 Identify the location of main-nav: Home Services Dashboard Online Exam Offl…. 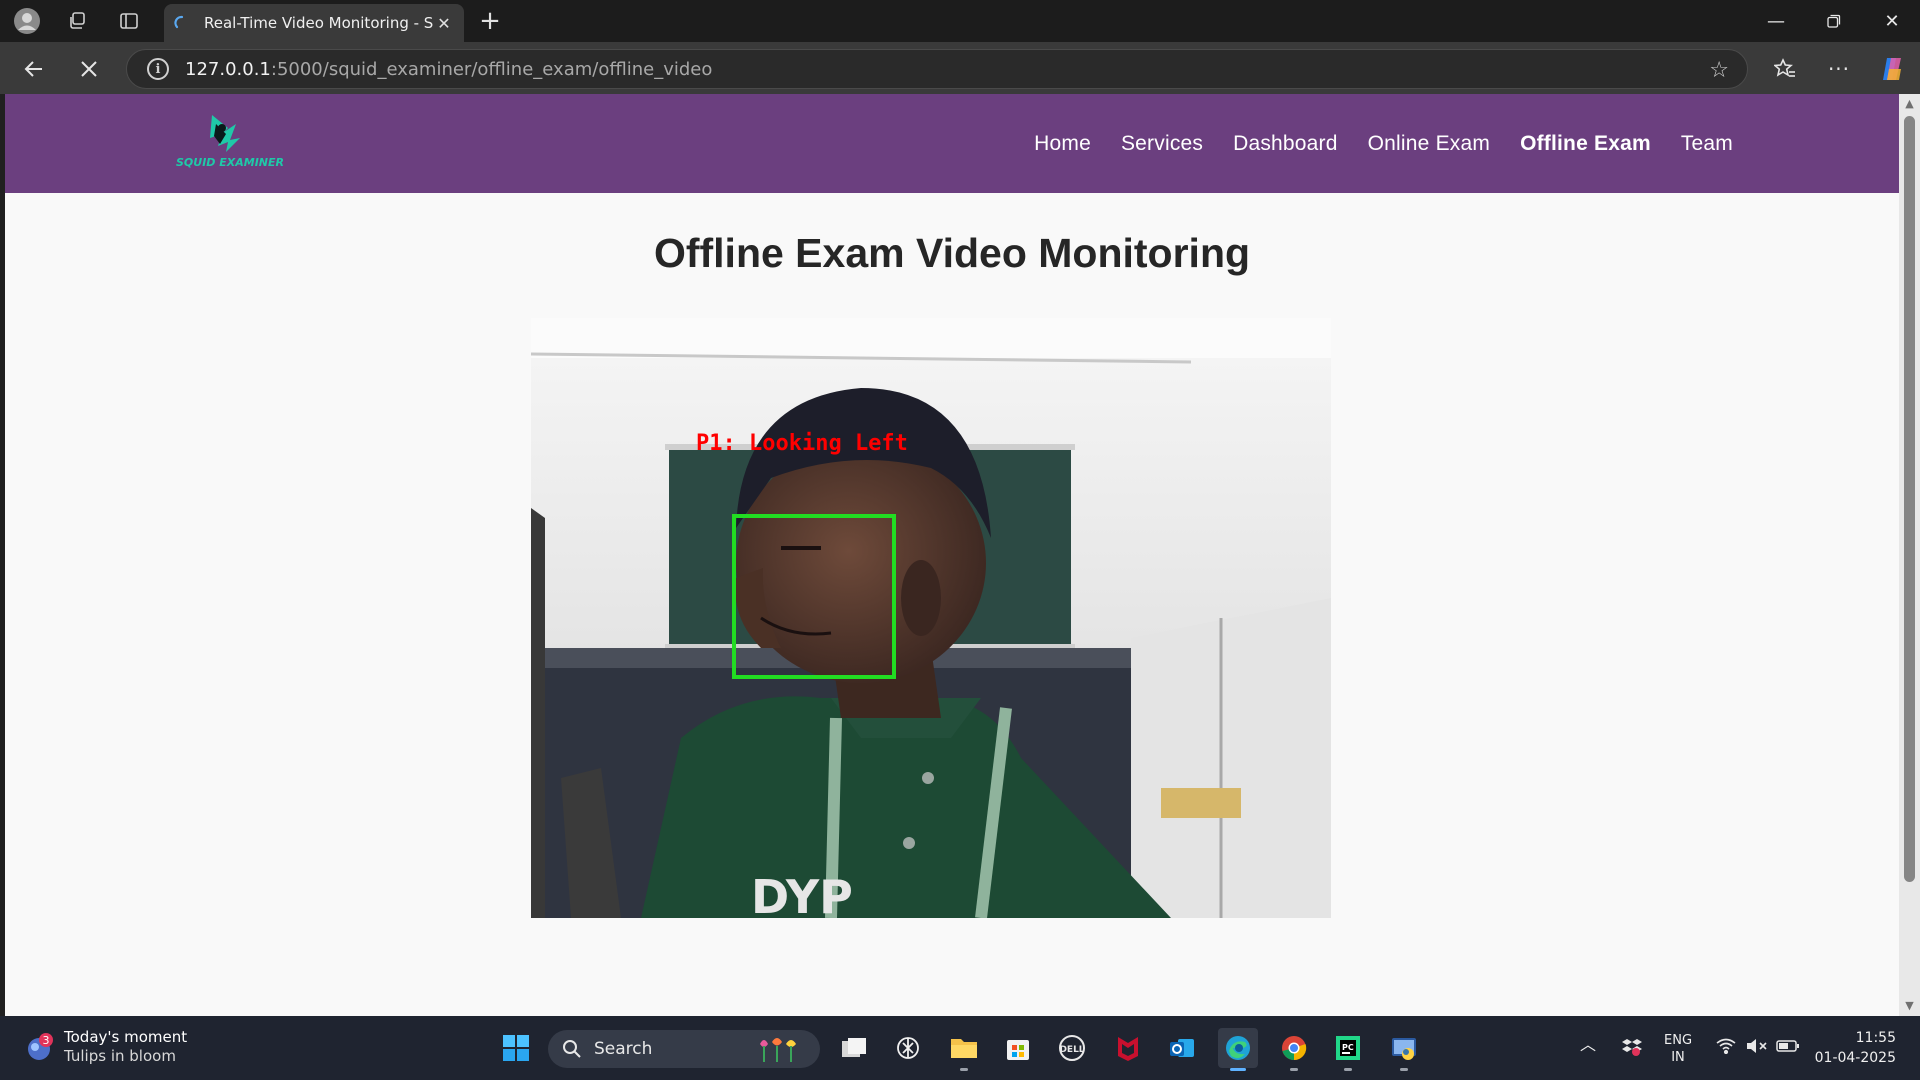
(1383, 143).